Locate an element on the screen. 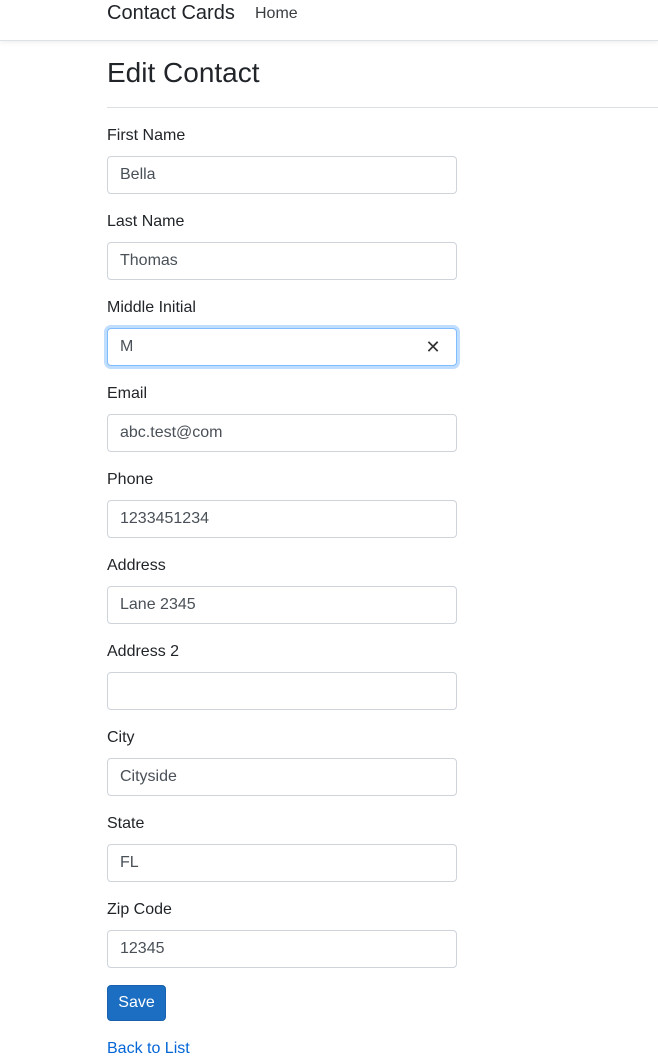 This screenshot has width=658, height=1060. field-last-name: Last Name is located at coordinates (282, 246).